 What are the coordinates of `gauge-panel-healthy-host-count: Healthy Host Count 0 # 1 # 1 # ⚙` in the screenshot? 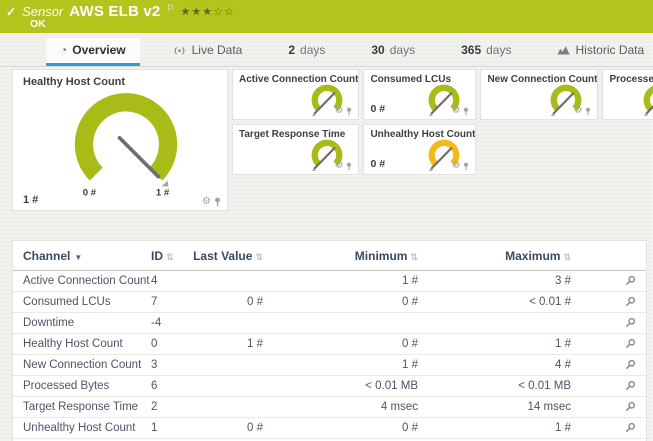 It's located at (120, 140).